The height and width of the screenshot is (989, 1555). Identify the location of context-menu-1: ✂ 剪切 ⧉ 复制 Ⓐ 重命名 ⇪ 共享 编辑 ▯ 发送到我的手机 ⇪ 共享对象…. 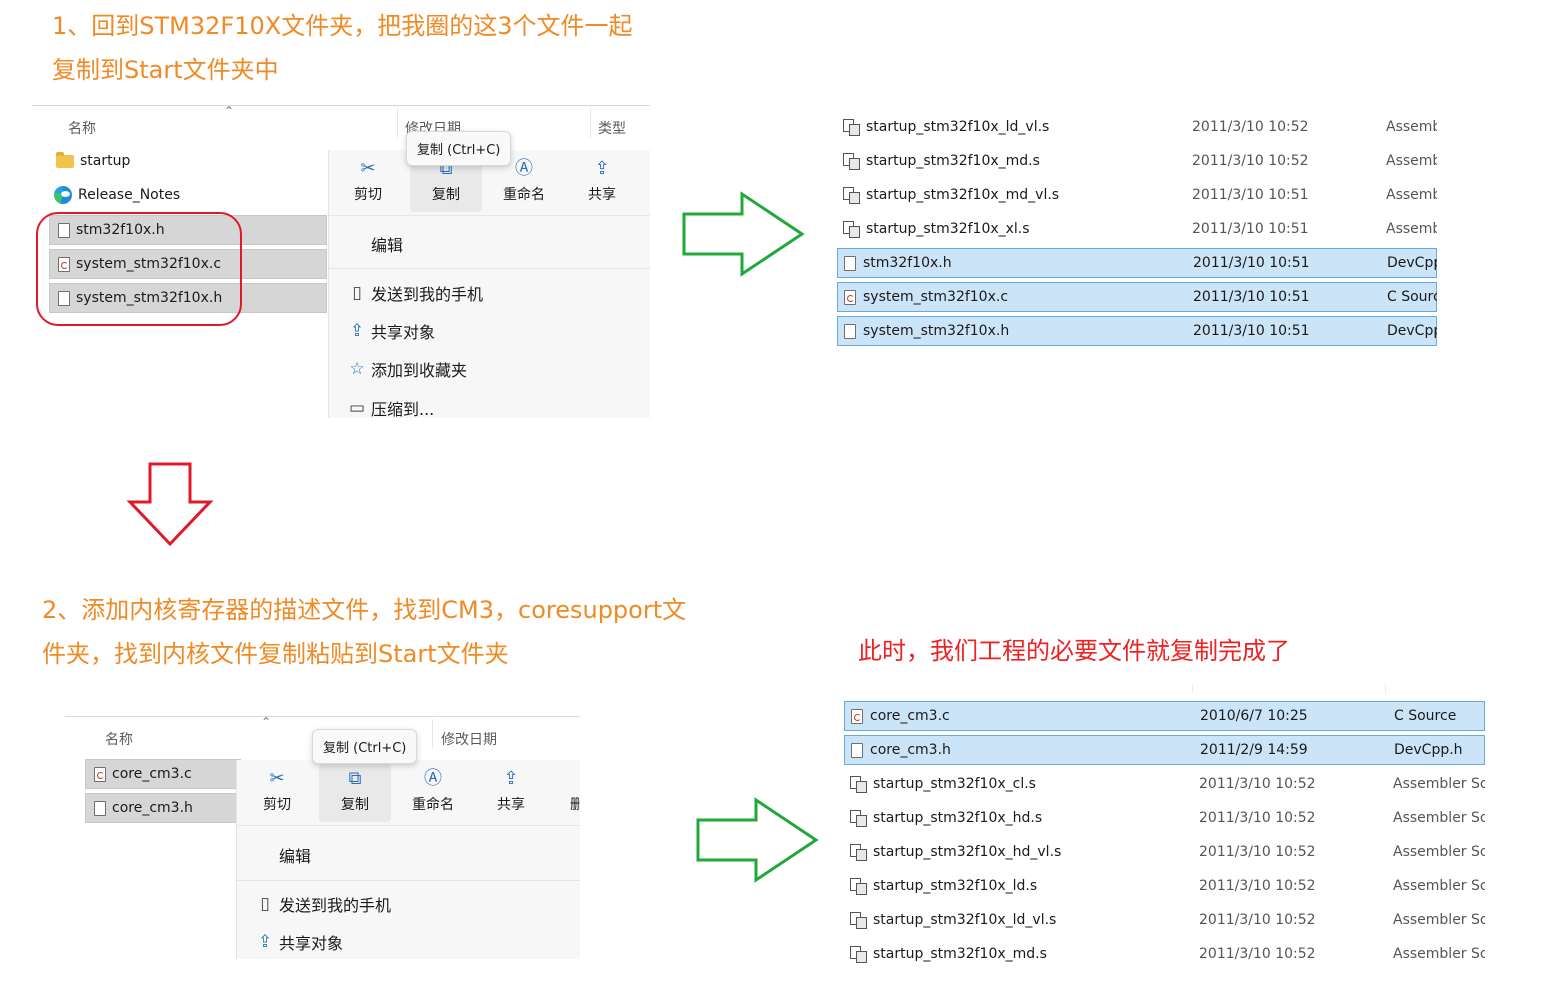
(489, 284).